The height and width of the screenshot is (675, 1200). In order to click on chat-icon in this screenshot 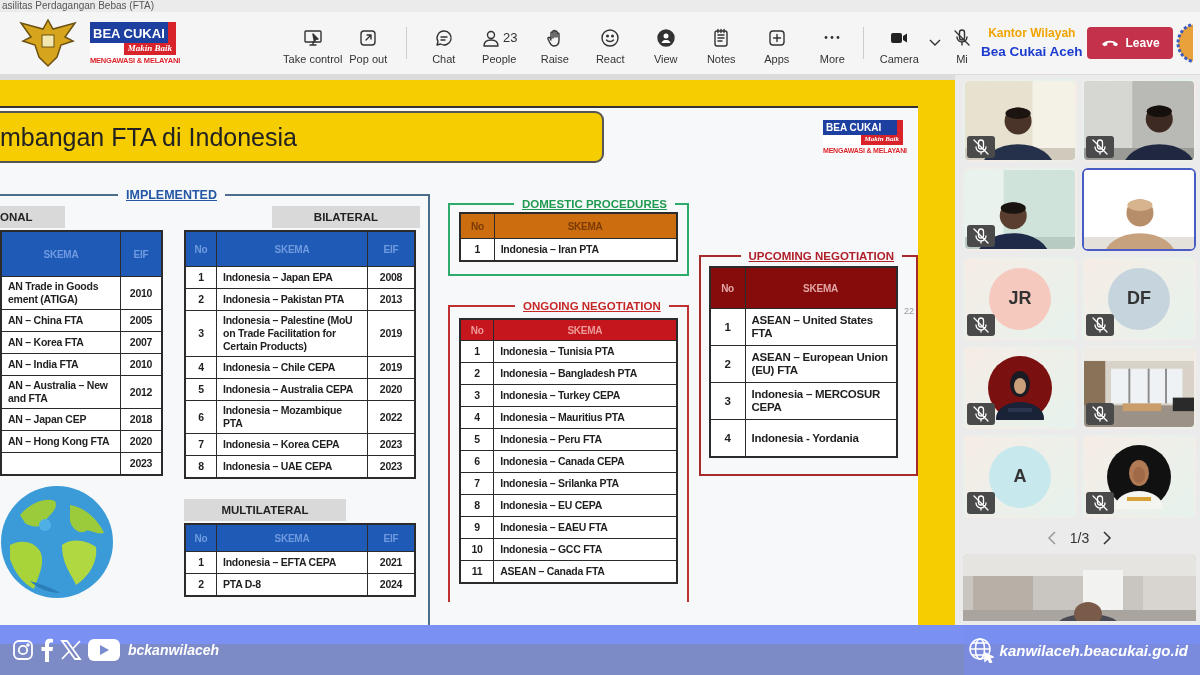, I will do `click(443, 37)`.